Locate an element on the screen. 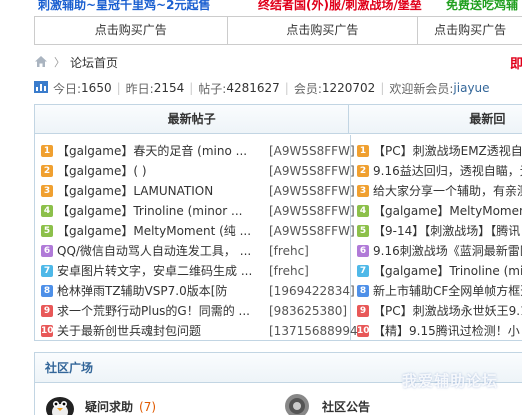 The height and width of the screenshot is (415, 522). banner-link-2: 终结者国(外)服/刺激战场/堡垒 is located at coordinates (343, 7).